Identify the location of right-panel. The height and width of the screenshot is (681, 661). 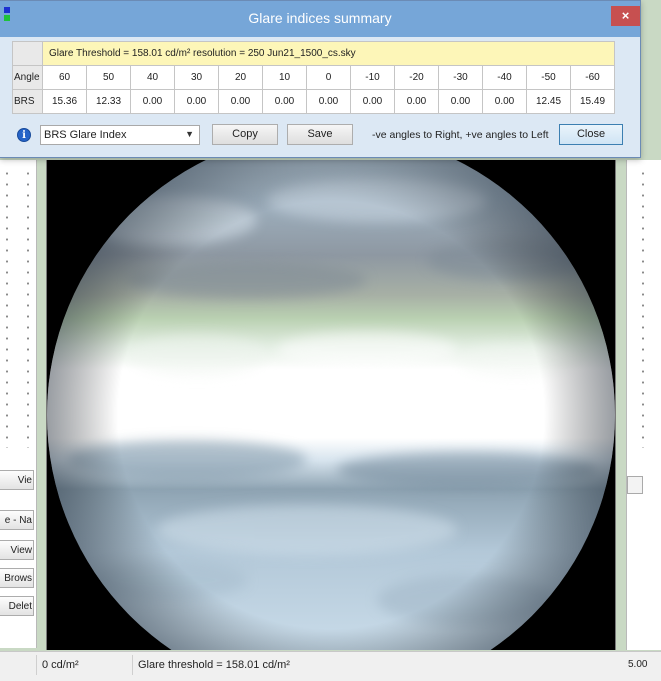
(643, 405).